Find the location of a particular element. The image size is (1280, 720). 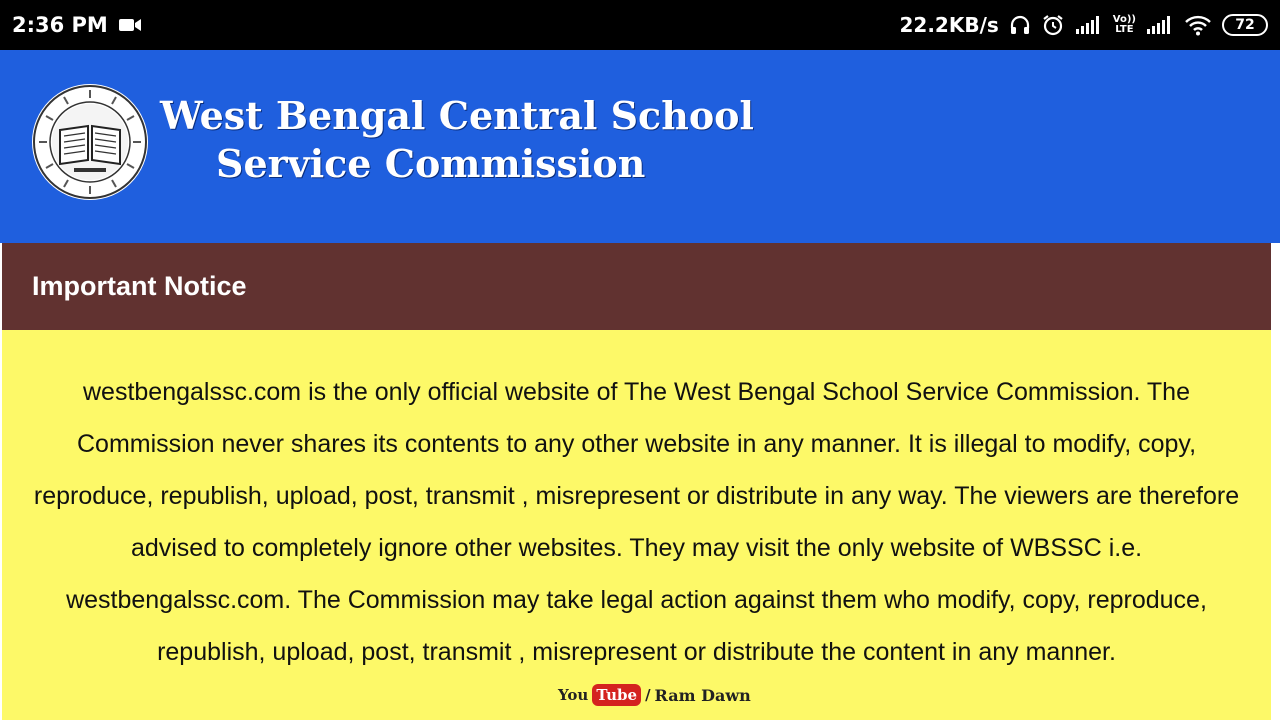

site-title-line2: Service Commission is located at coordinates (431, 163).